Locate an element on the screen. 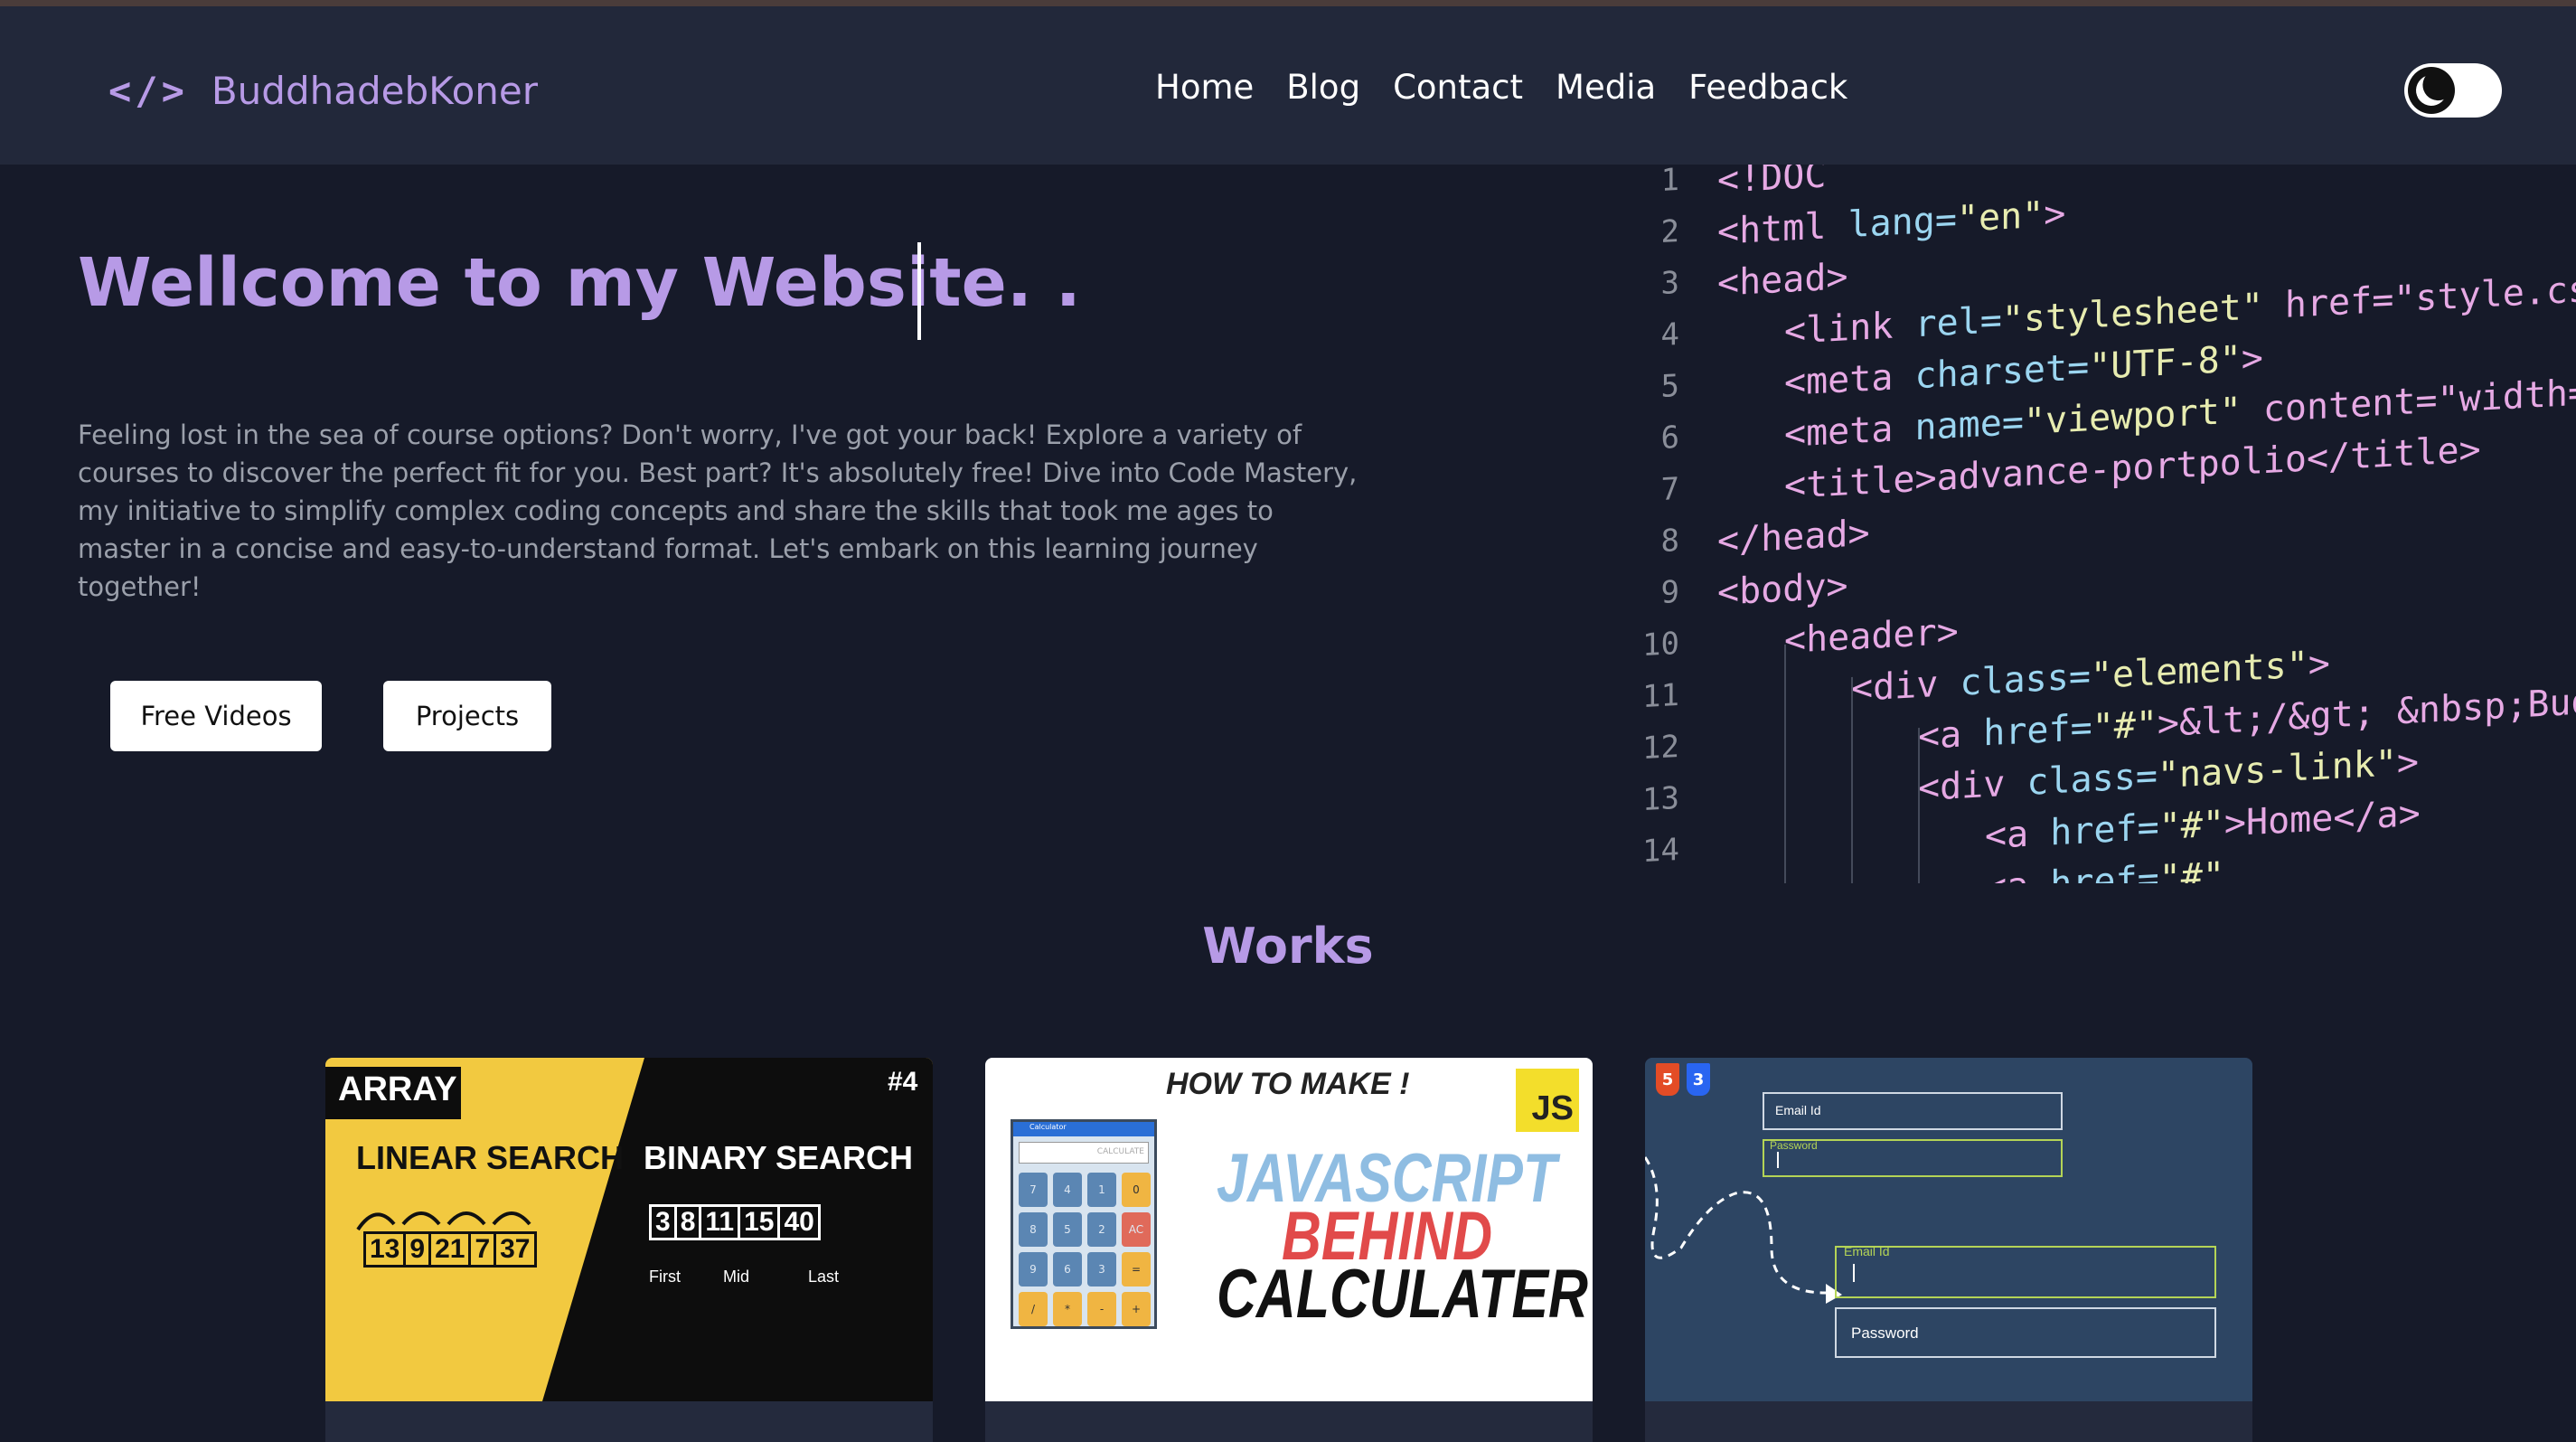  code-token-val: "navs-link" is located at coordinates (2277, 769).